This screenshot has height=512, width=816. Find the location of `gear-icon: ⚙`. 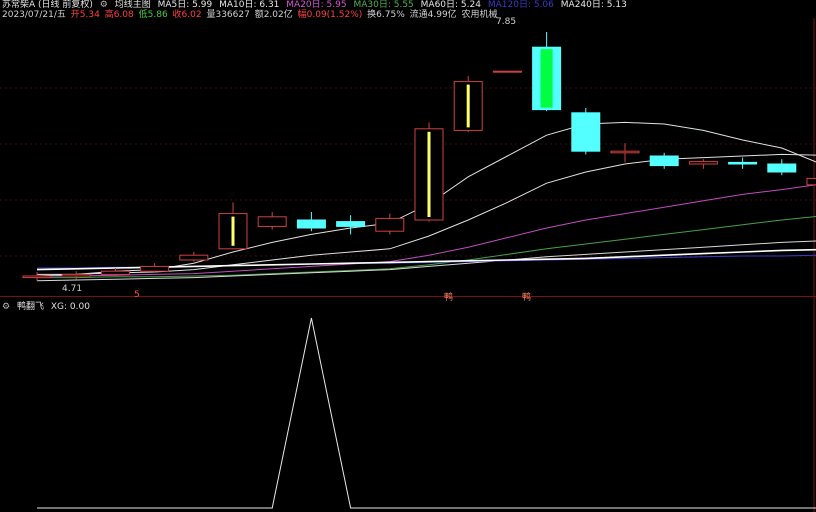

gear-icon: ⚙ is located at coordinates (6, 307).